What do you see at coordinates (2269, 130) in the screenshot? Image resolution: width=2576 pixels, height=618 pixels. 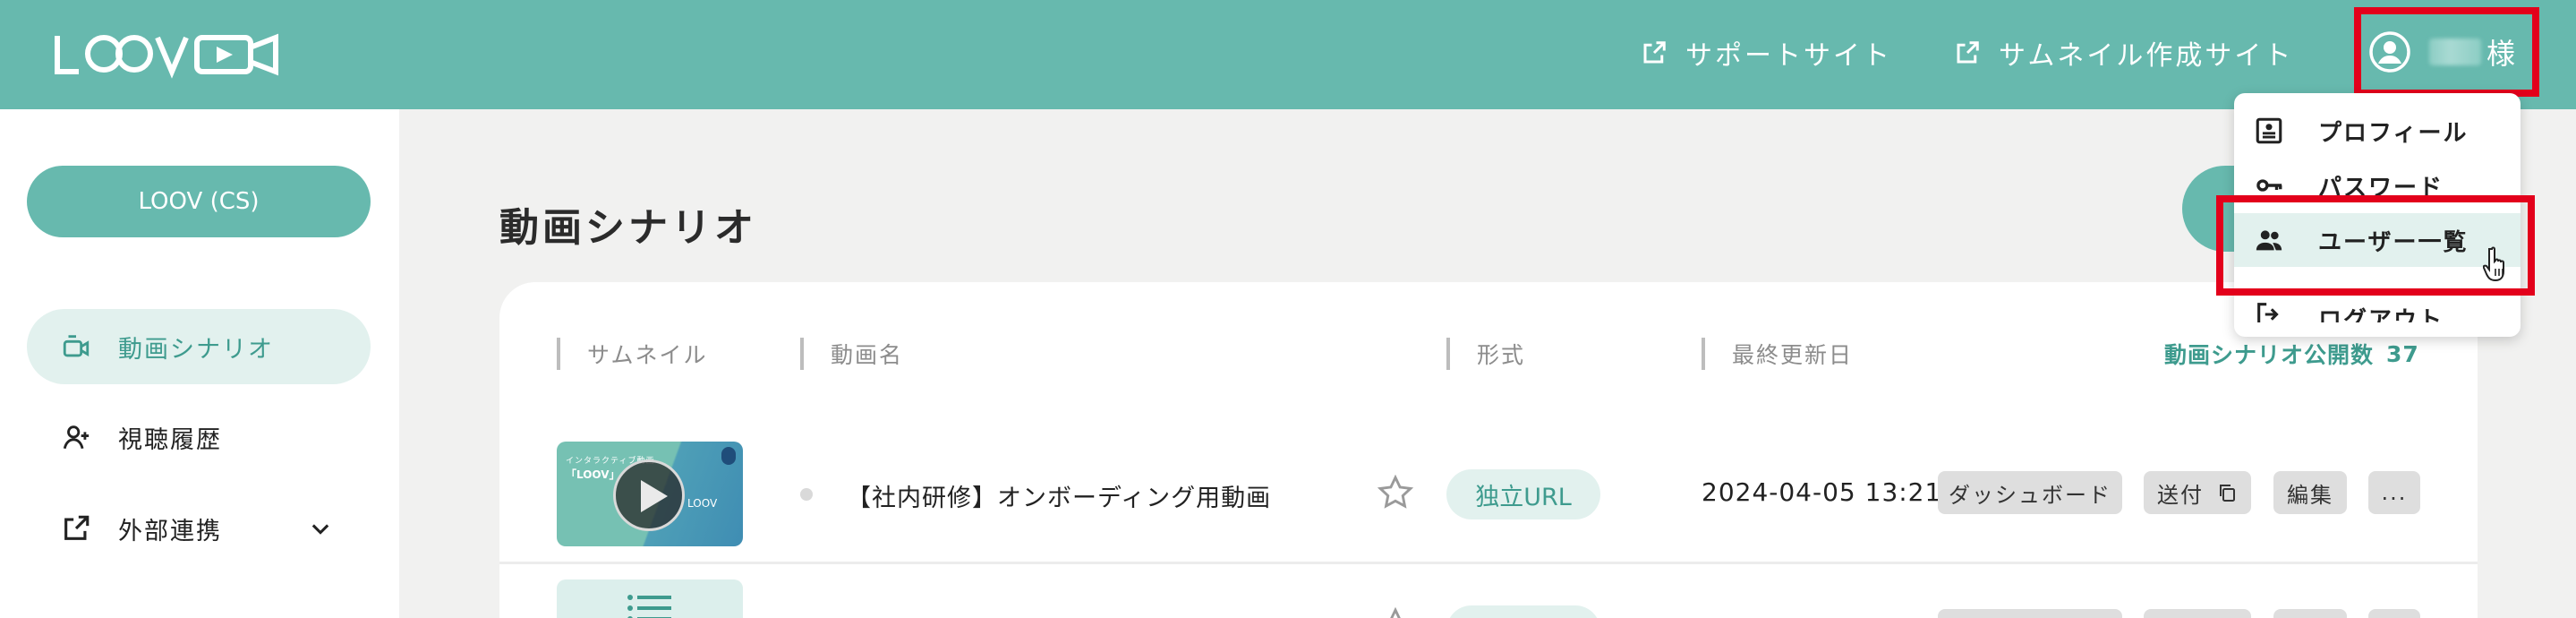 I see `profile-icon` at bounding box center [2269, 130].